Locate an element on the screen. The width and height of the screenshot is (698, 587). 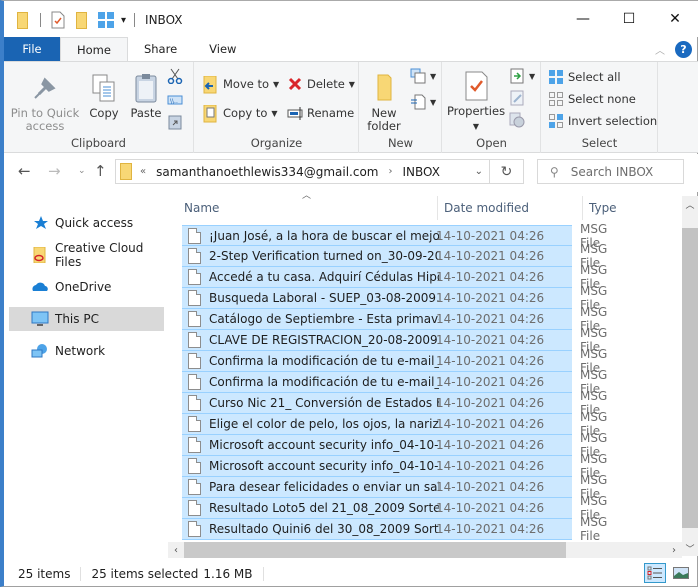
window-title: INBOX is located at coordinates (164, 20).